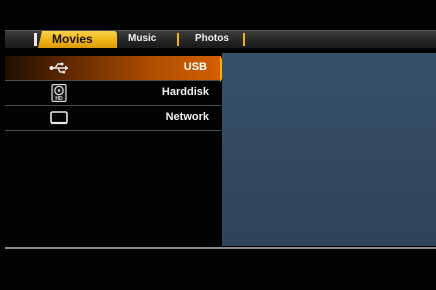 The width and height of the screenshot is (436, 290). I want to click on tab-movies-label: Movies, so click(72, 39).